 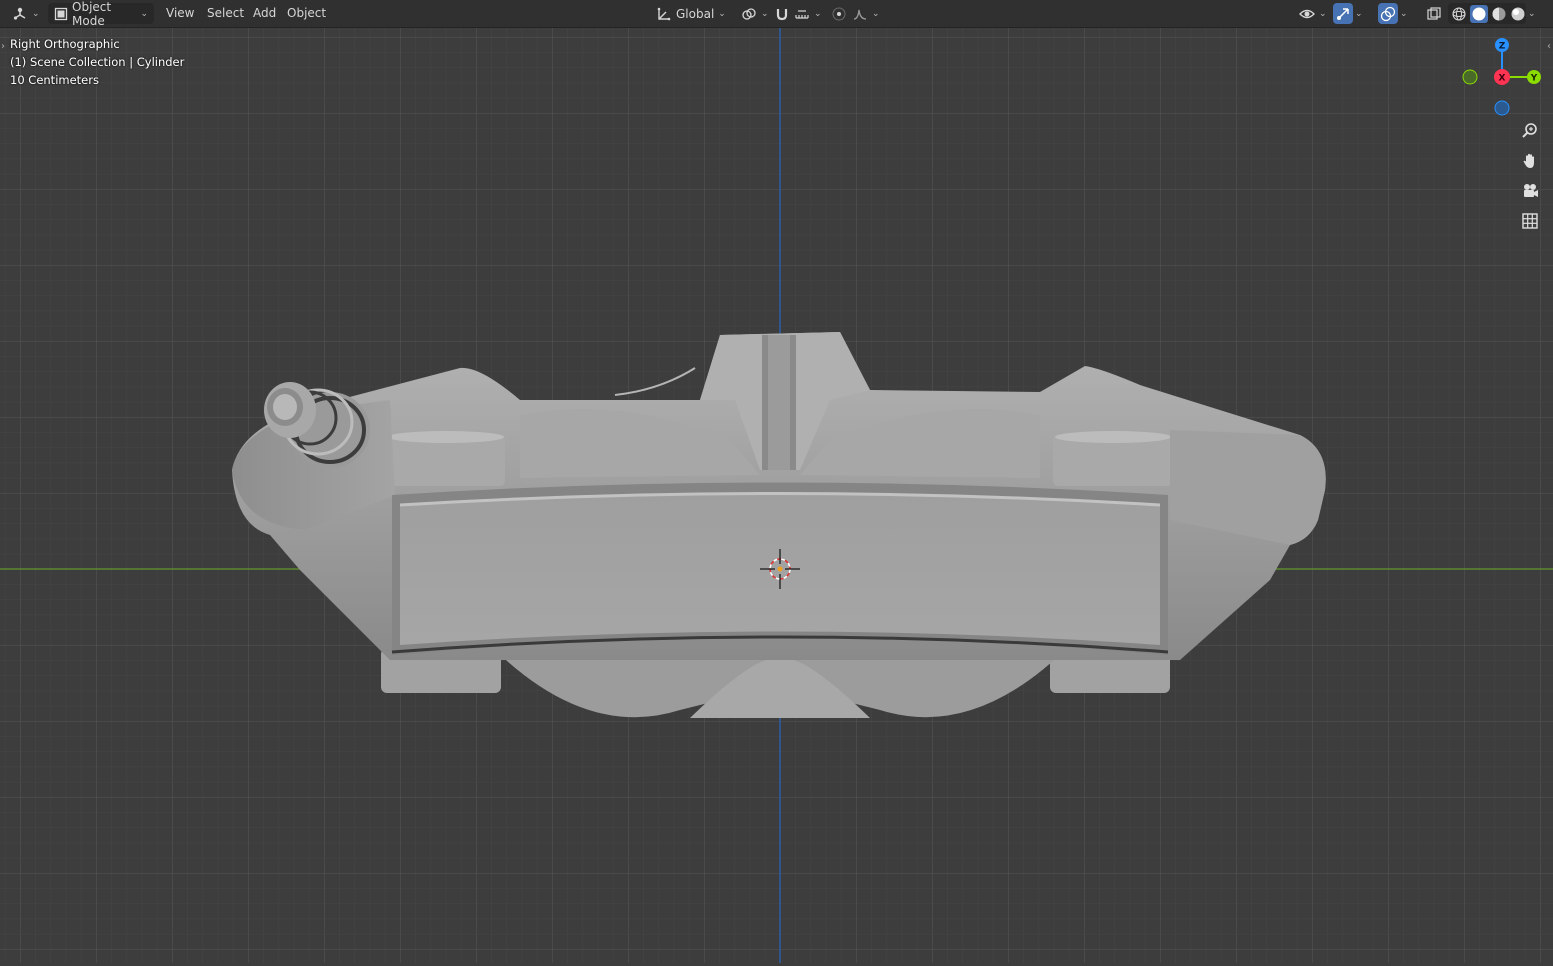 What do you see at coordinates (860, 14) in the screenshot?
I see `falloff-curve-icon` at bounding box center [860, 14].